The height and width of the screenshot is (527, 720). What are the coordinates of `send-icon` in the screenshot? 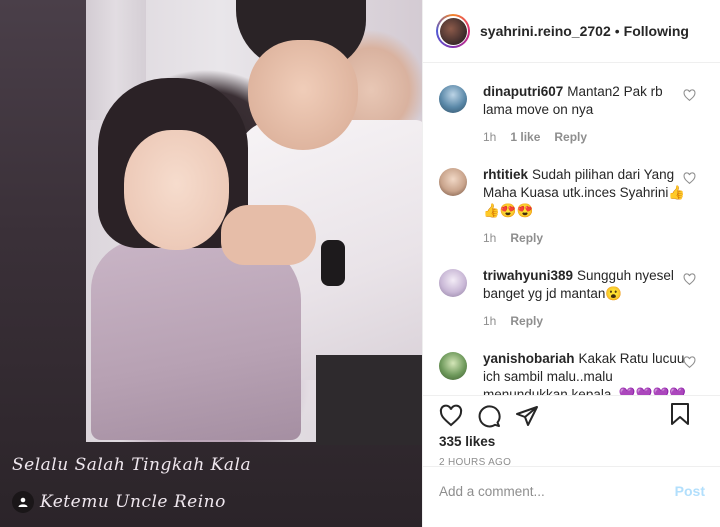 It's located at (527, 416).